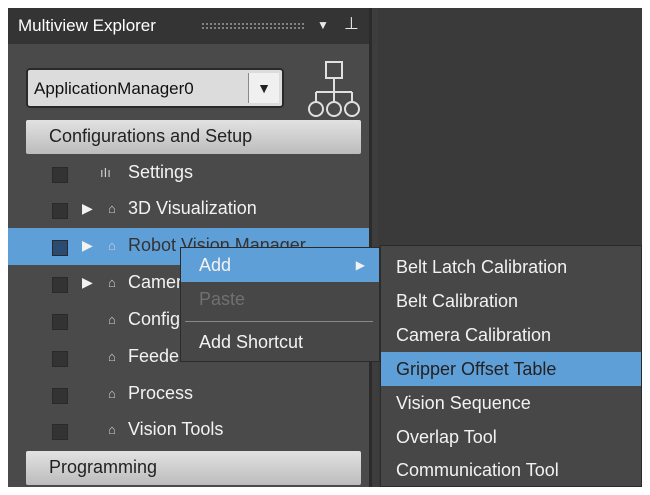  What do you see at coordinates (360, 265) in the screenshot?
I see `submenu-arrow-icon: ▶` at bounding box center [360, 265].